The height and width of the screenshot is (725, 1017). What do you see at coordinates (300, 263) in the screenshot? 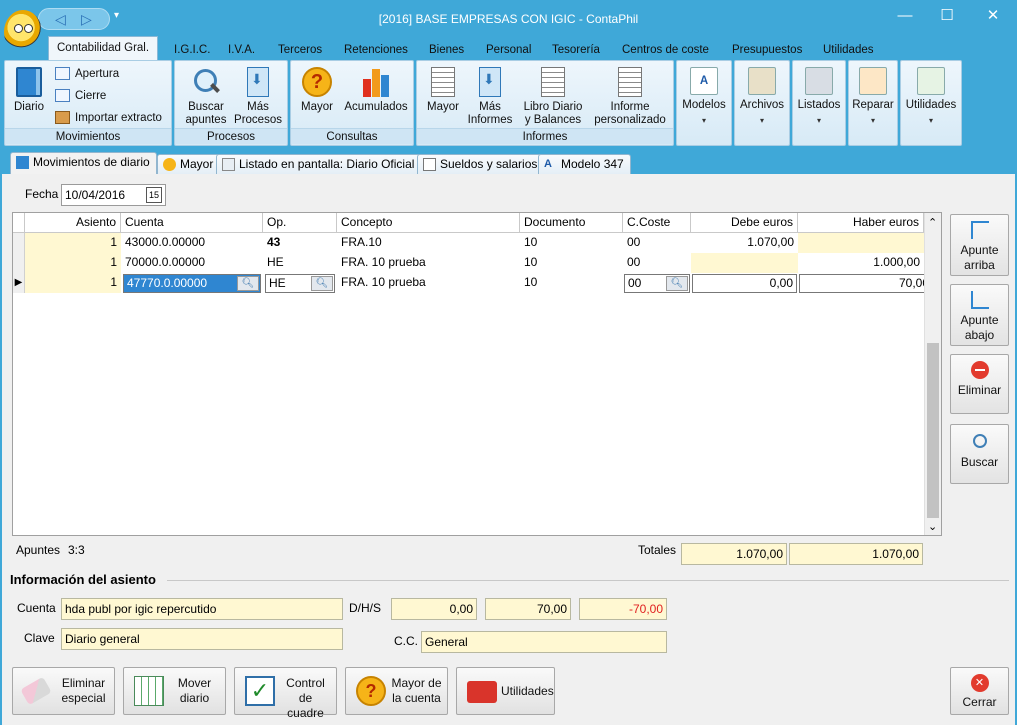
I see `cell-op: HE` at bounding box center [300, 263].